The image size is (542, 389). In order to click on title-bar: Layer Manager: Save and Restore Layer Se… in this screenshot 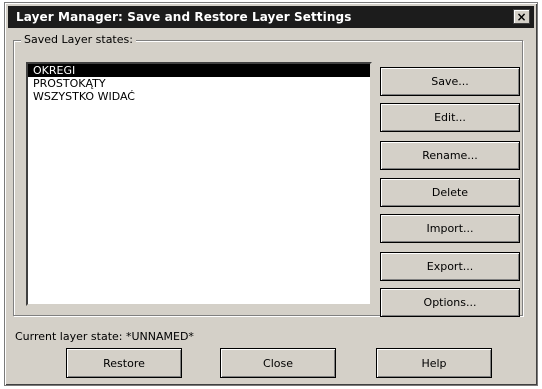, I will do `click(271, 17)`.